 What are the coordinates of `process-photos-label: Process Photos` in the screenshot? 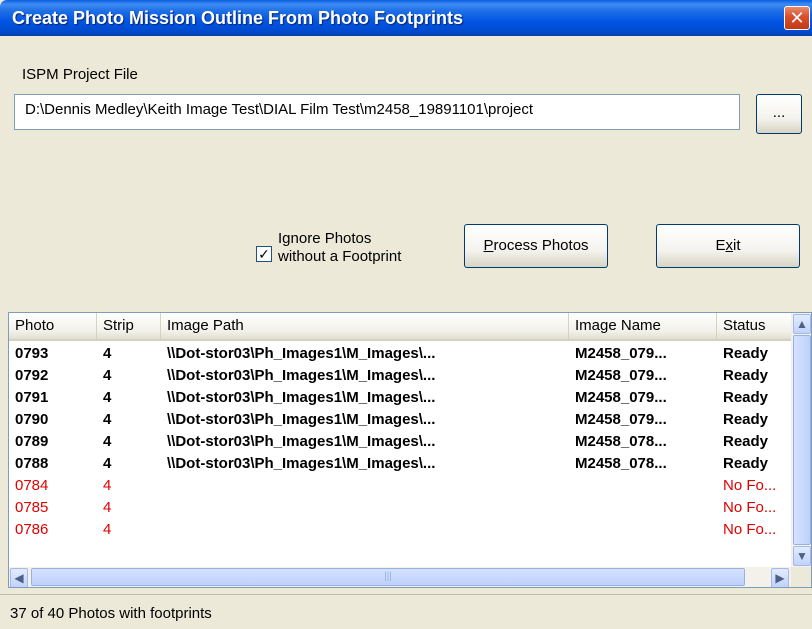 It's located at (536, 245).